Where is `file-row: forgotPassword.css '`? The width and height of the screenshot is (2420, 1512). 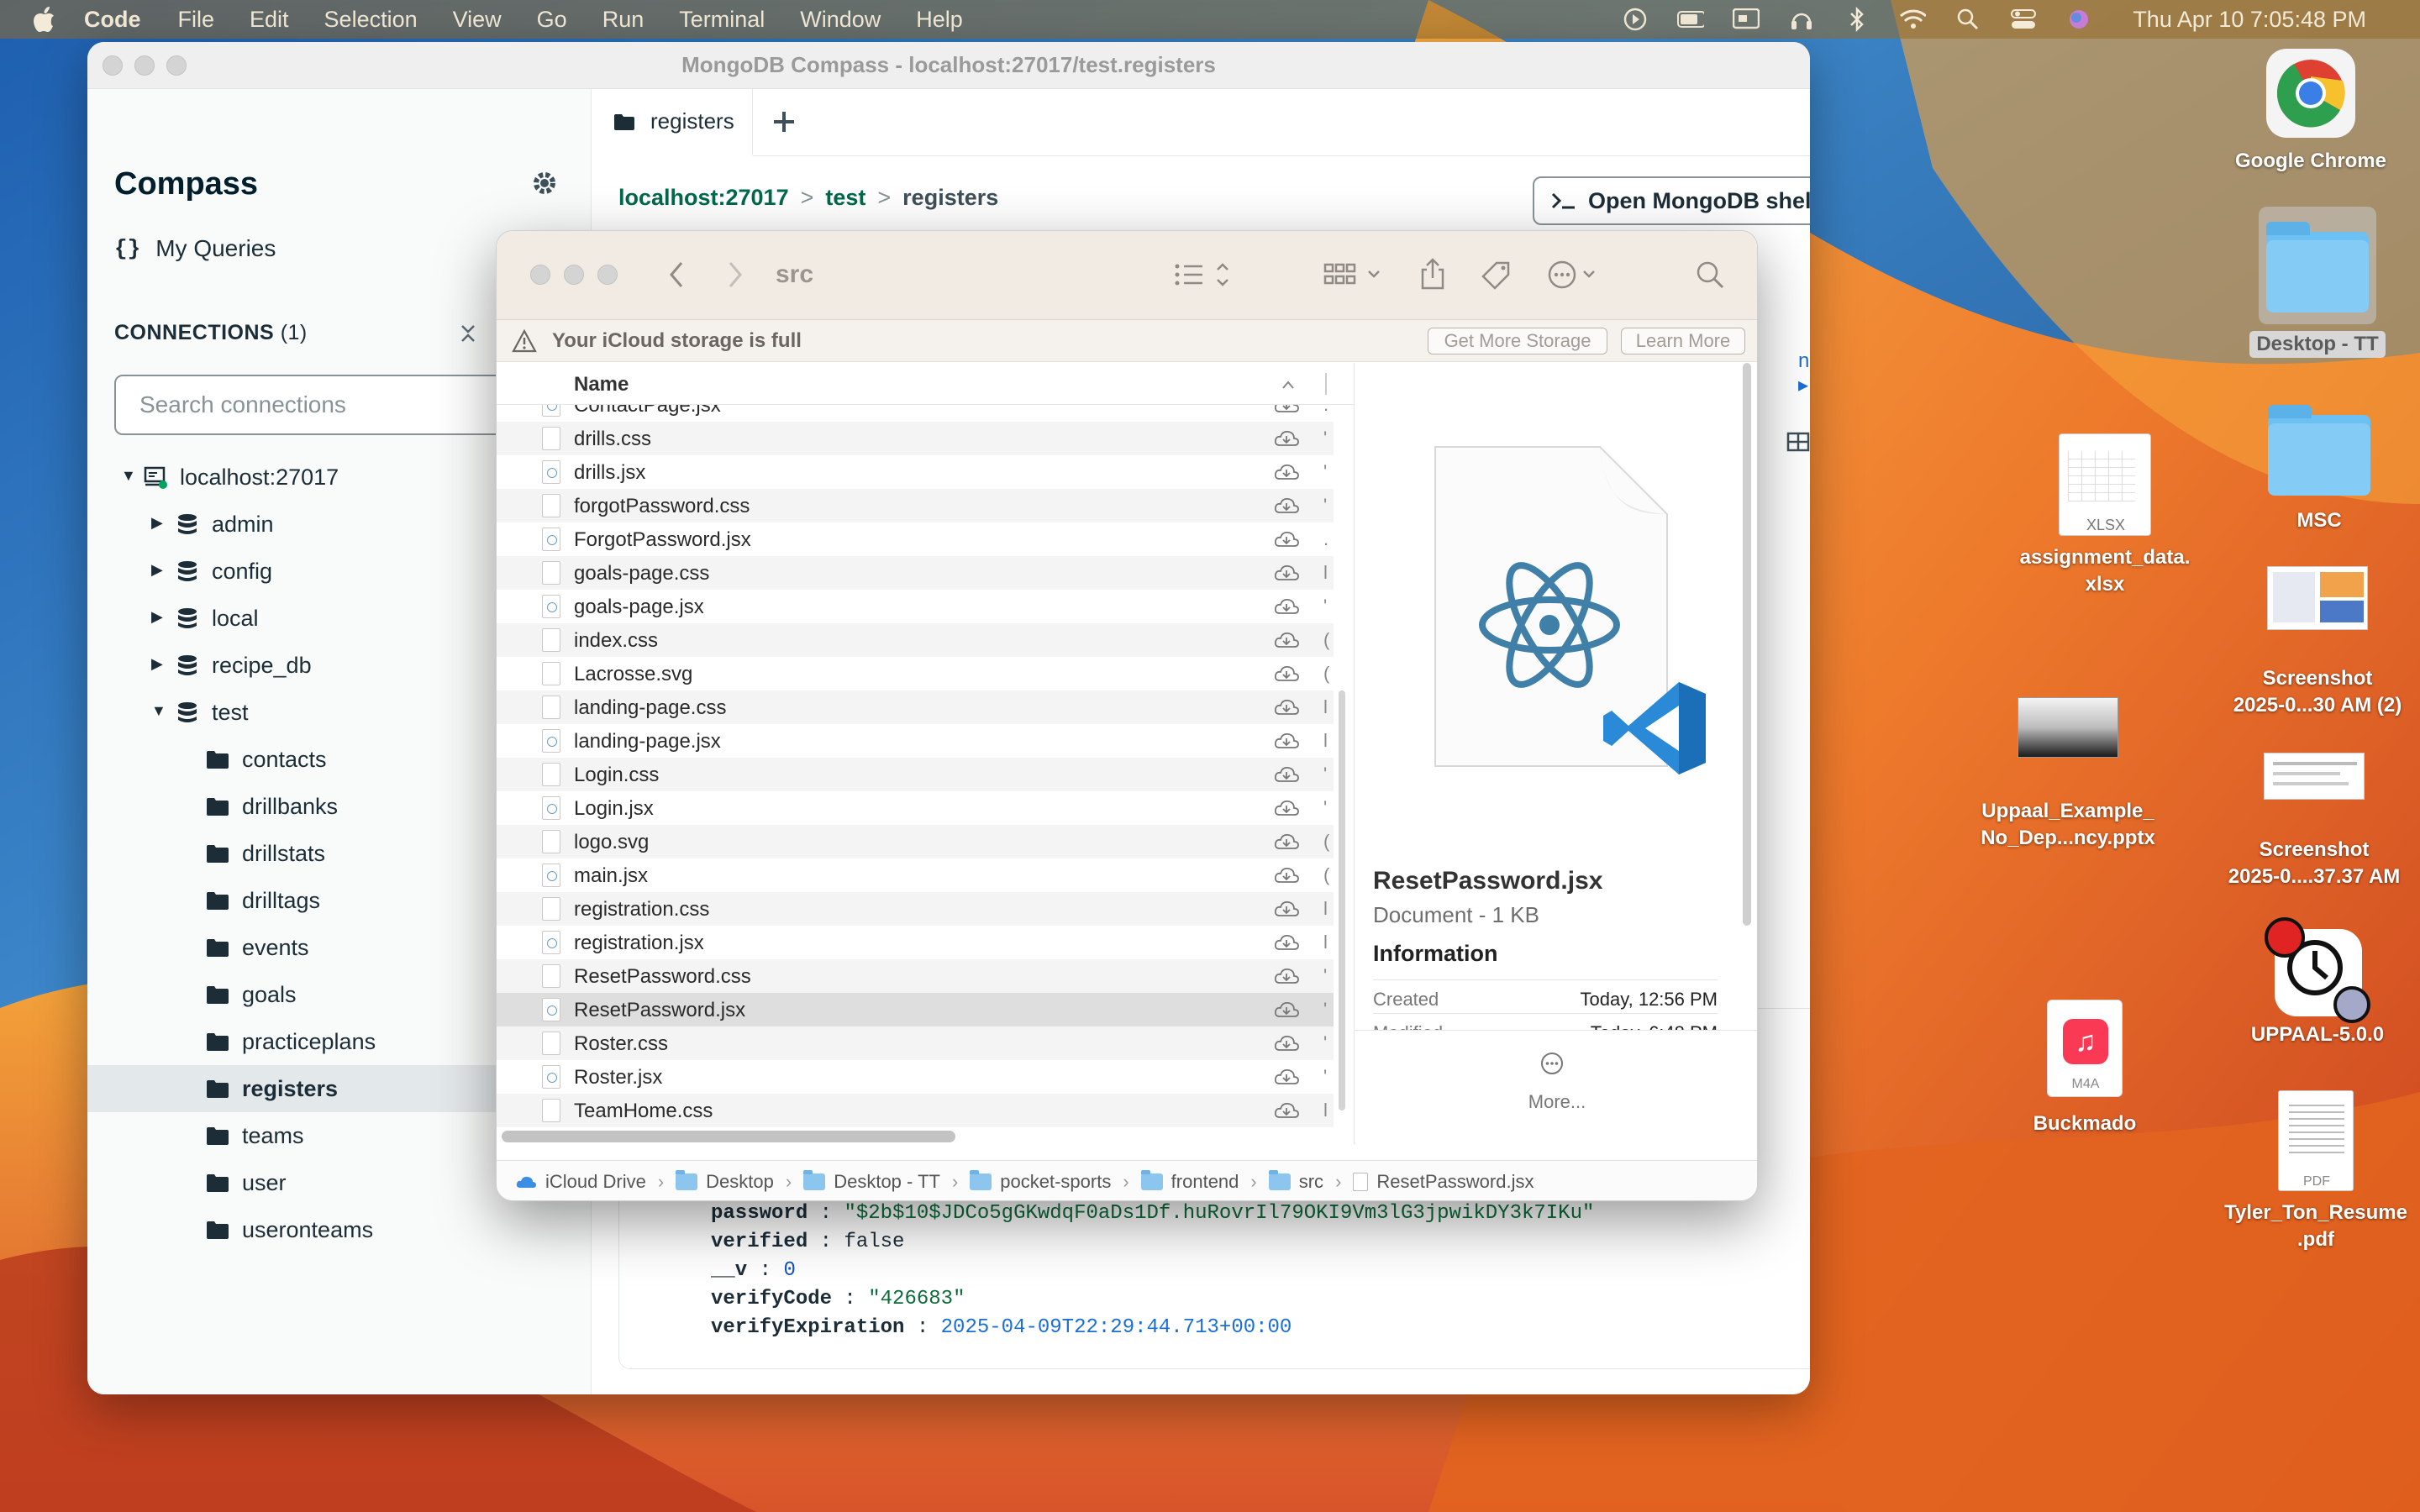
file-row: forgotPassword.css ' is located at coordinates (915, 505).